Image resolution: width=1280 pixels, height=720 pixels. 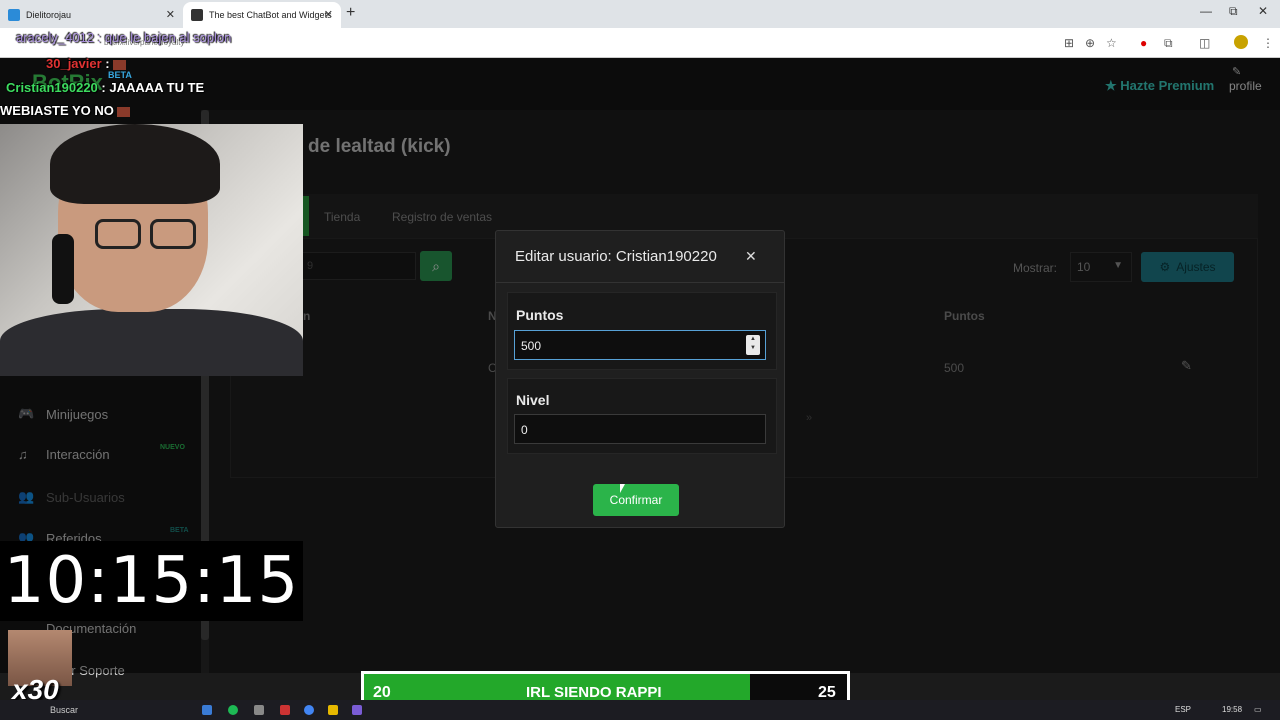 What do you see at coordinates (270, 15) in the screenshot?
I see `tab-label: The best ChatBot and Widgets` at bounding box center [270, 15].